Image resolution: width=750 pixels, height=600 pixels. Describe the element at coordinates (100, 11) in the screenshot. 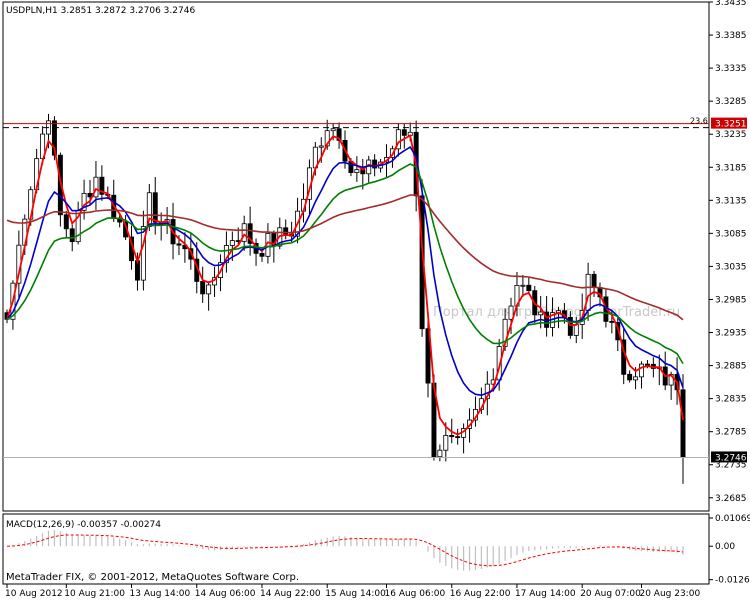

I see `chart-title: USDPLN,H1 3.2851 3.2872 3.2706 3.2746` at that location.